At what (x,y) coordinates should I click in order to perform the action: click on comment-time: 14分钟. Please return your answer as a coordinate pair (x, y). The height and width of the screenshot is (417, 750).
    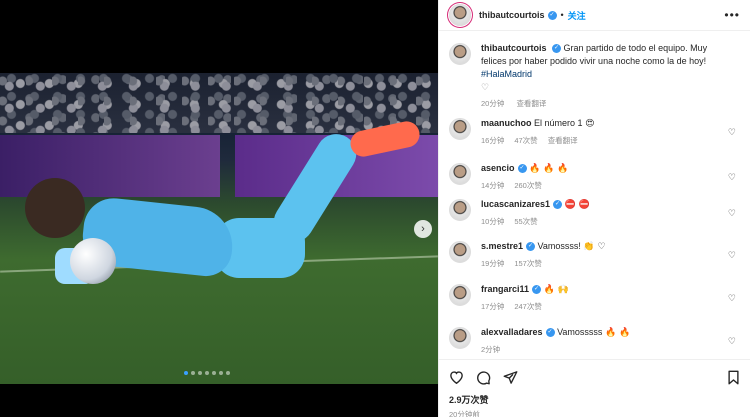
    Looking at the image, I should click on (493, 185).